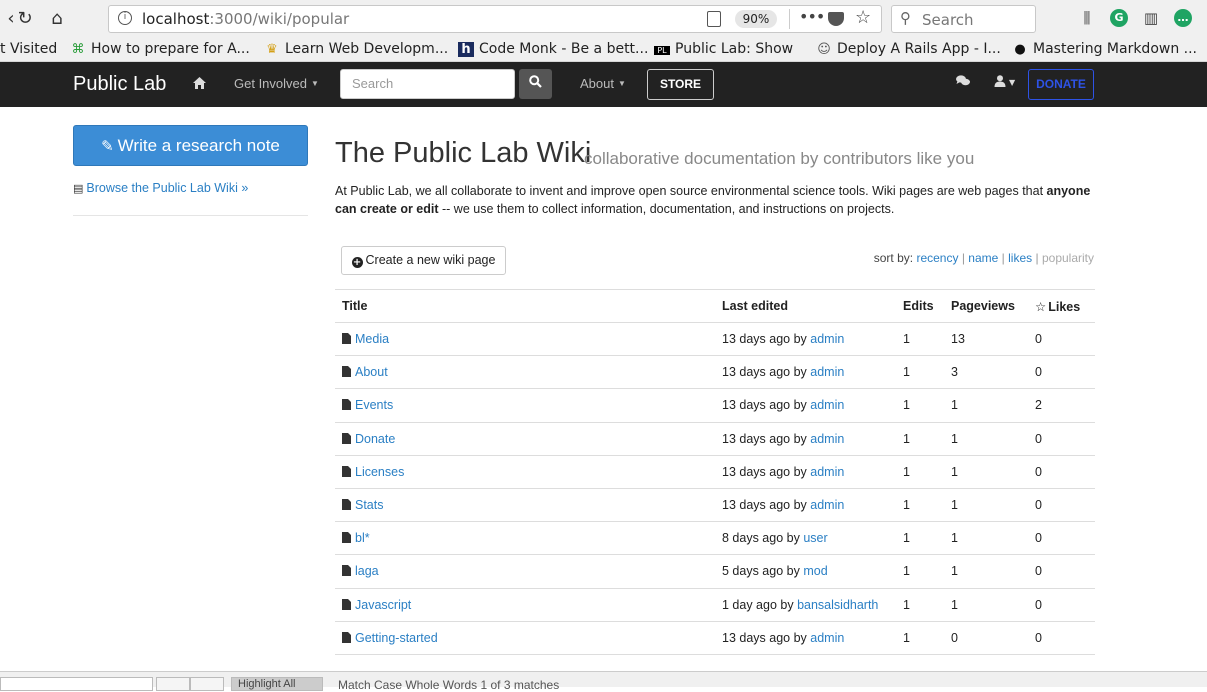  Describe the element at coordinates (396, 638) in the screenshot. I see `wiki-page-link: Getting-started` at that location.